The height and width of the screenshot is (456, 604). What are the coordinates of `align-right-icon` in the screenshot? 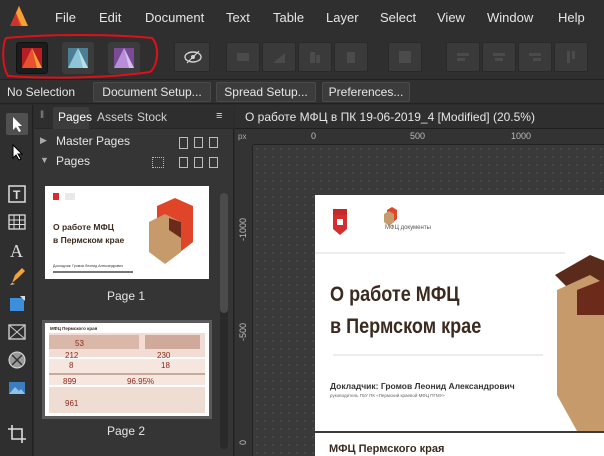 It's located at (535, 57).